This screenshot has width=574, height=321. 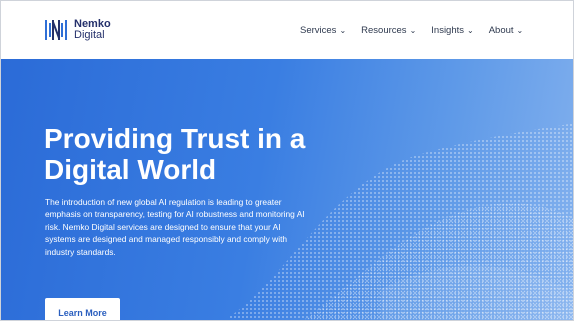 I want to click on nav-item-label: Resources, so click(x=384, y=30).